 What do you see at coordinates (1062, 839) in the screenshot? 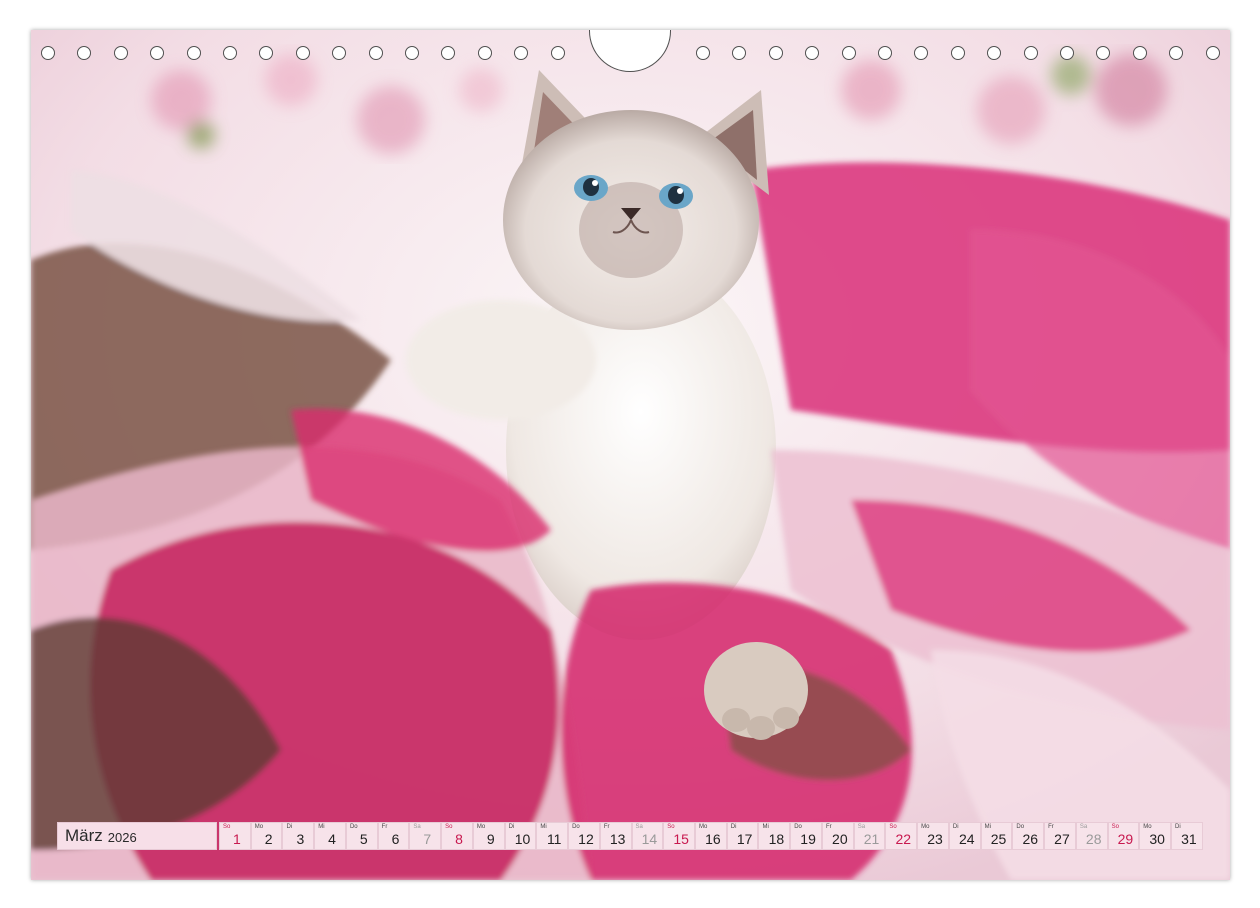
I see `day-number: 27` at bounding box center [1062, 839].